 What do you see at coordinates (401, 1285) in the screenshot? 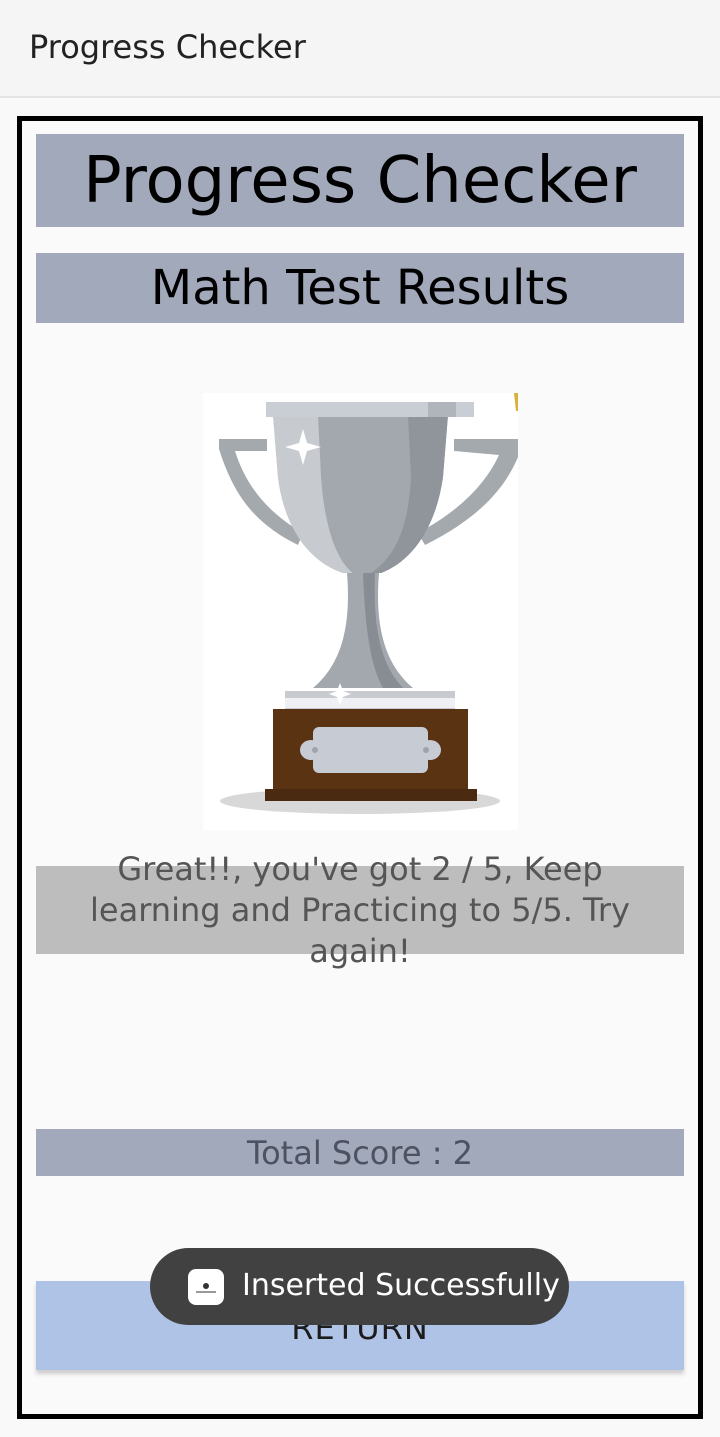
I see `toast-message: Inserted Successfully` at bounding box center [401, 1285].